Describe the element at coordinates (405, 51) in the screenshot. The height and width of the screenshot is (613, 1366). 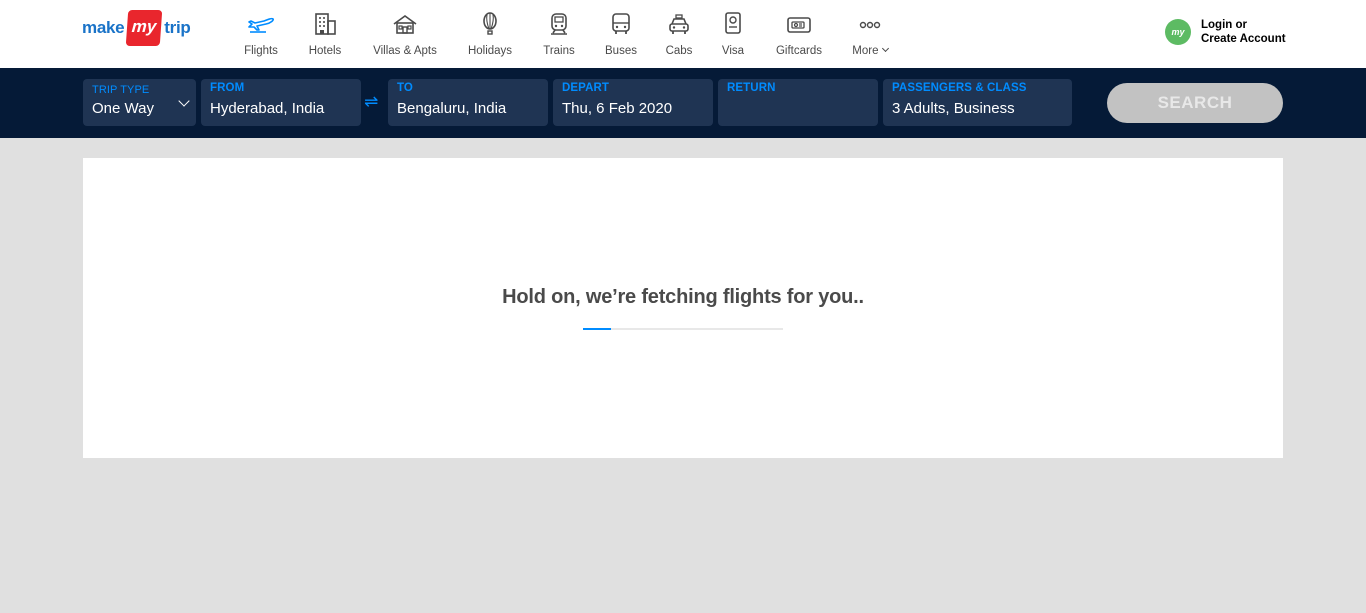
I see `nav-label-villas: Villas & Apts` at that location.